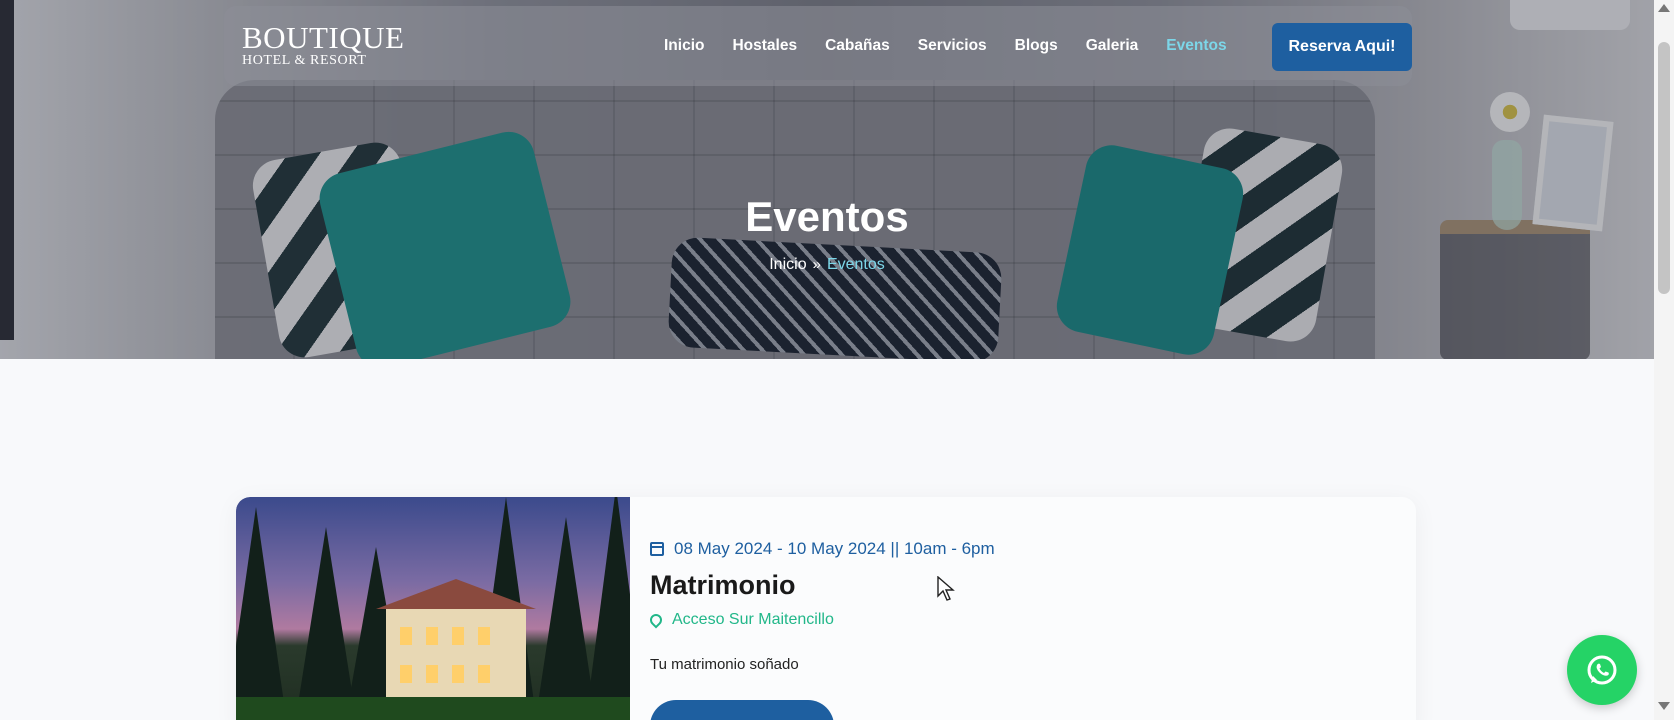 The height and width of the screenshot is (720, 1674). I want to click on brand-logo-line2: HOTEL & RESORT, so click(304, 60).